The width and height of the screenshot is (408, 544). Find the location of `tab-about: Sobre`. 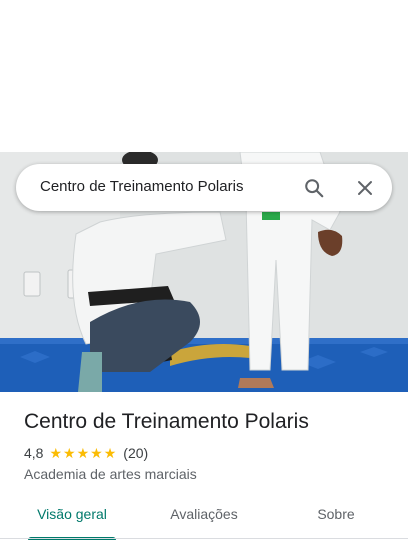

tab-about: Sobre is located at coordinates (336, 514).